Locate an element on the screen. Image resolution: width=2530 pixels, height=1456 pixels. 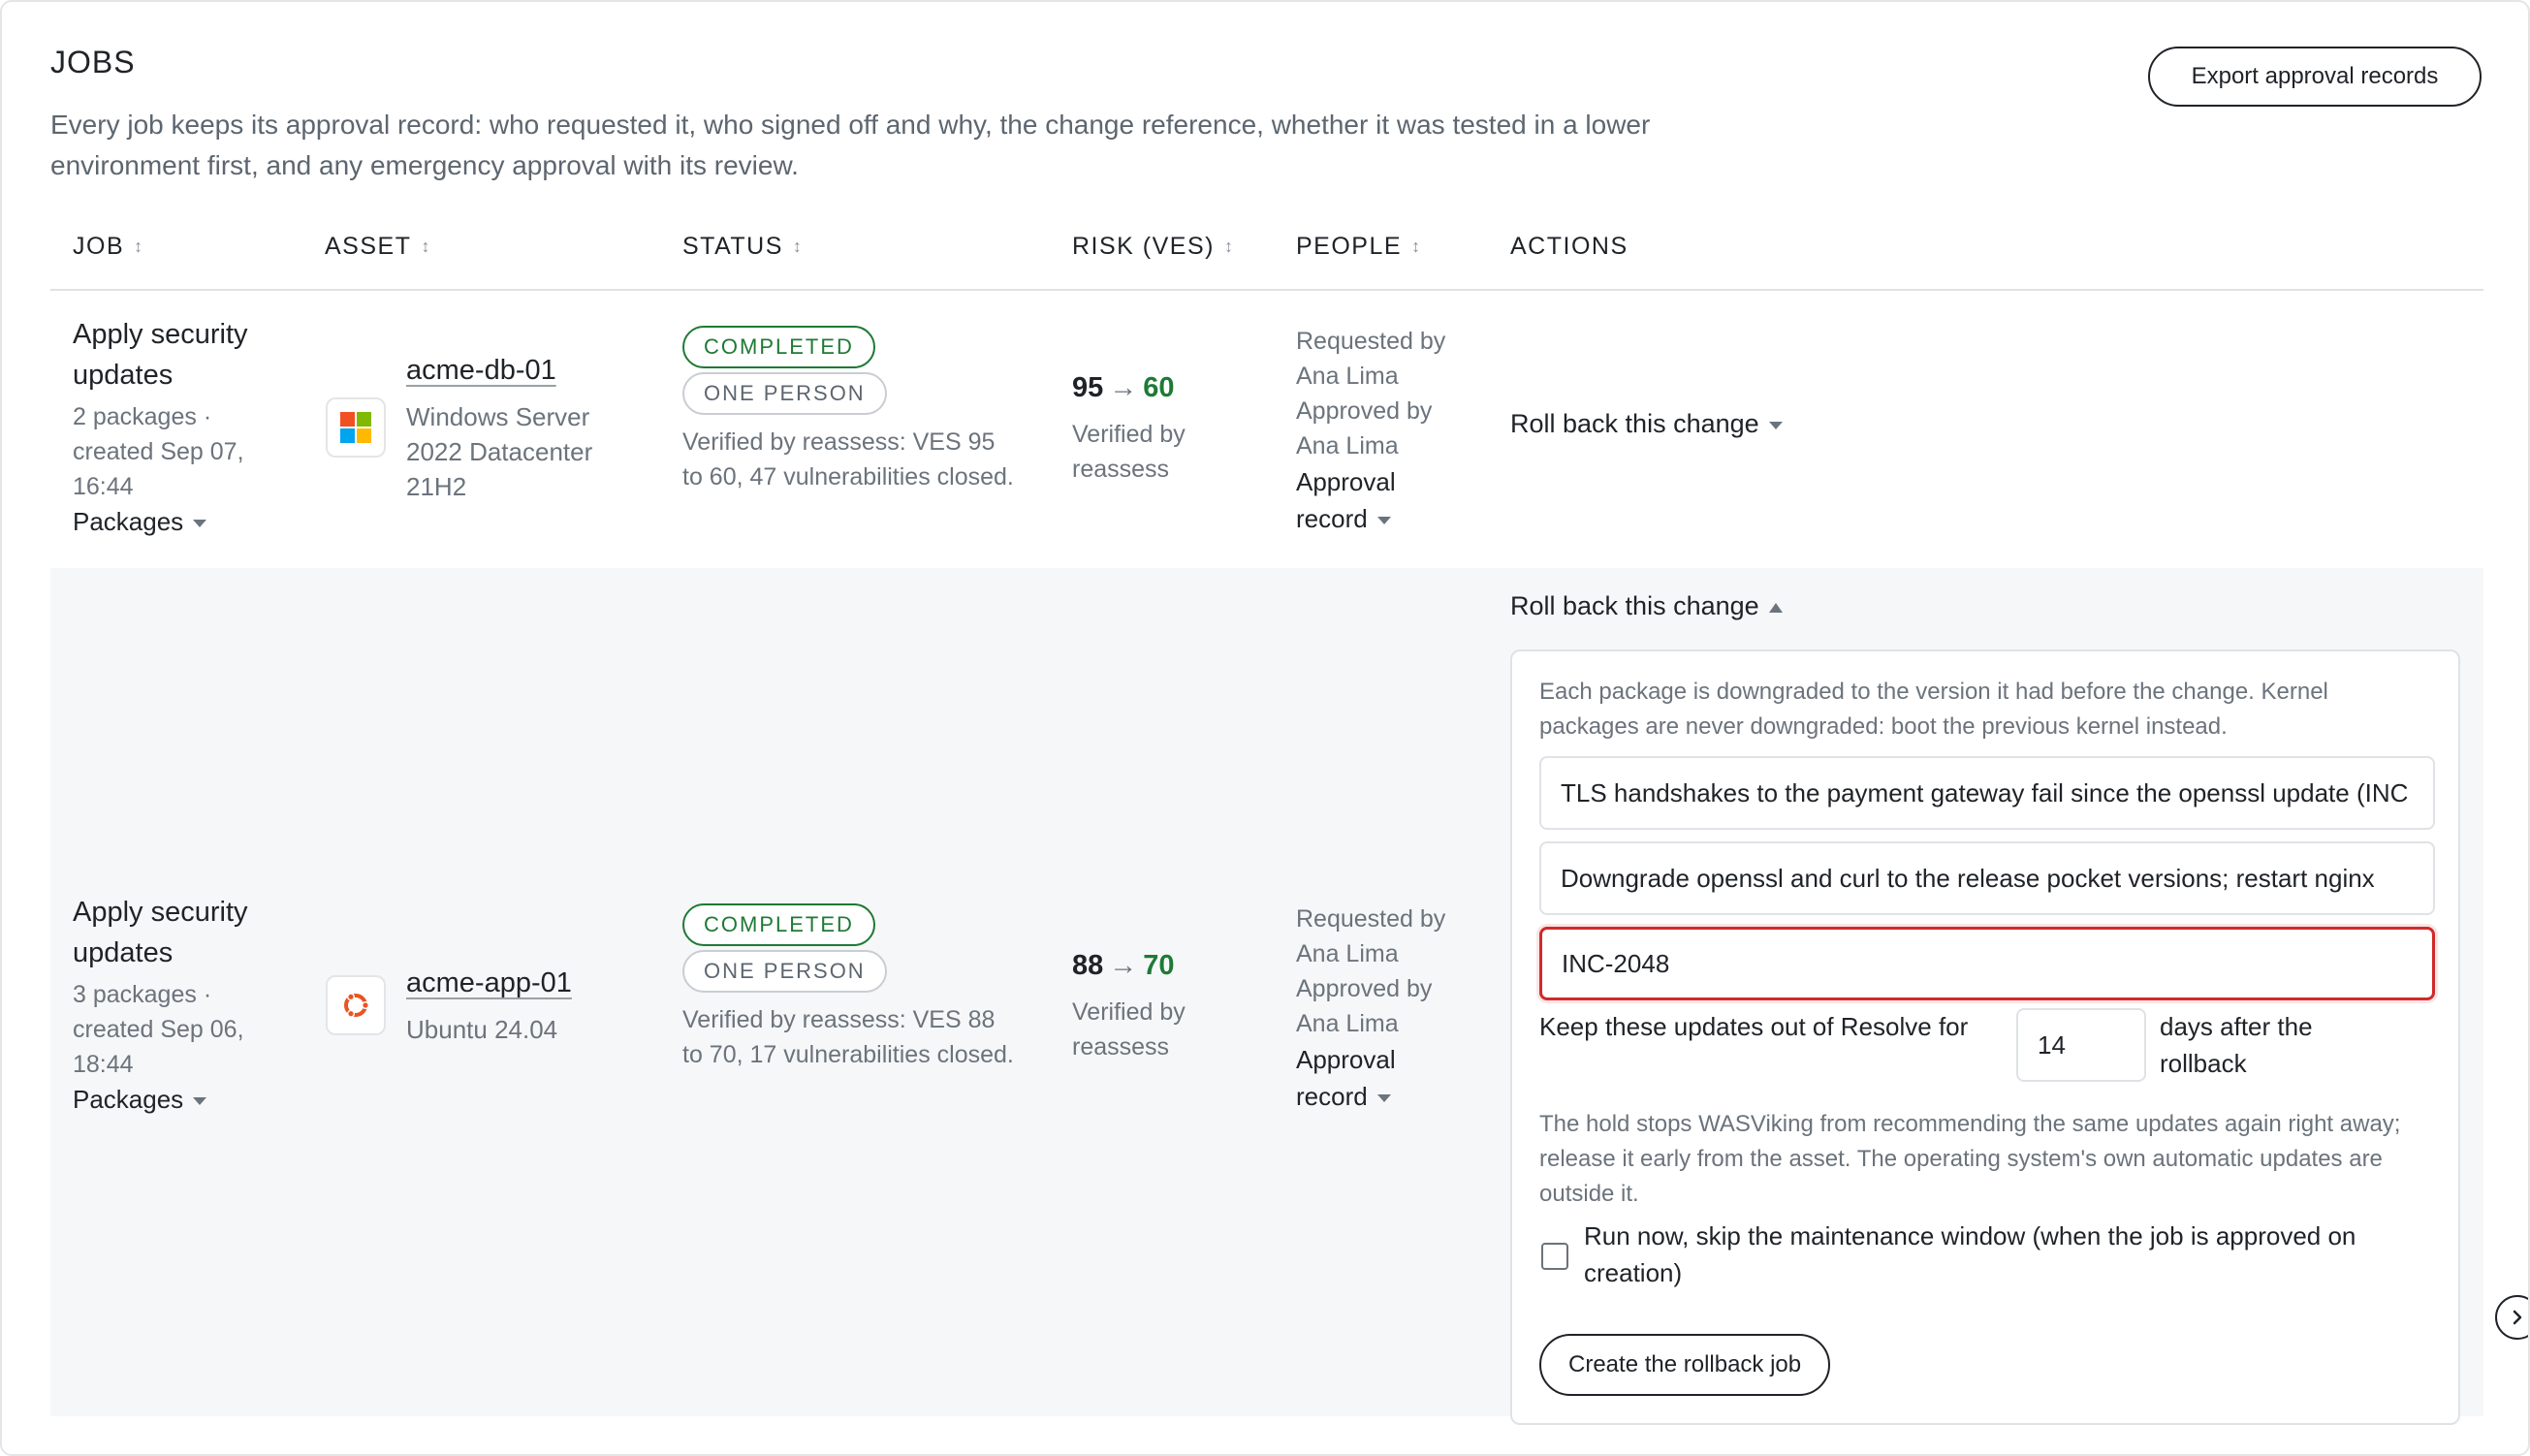
asset-os: Windows Server 2022 Datacenter 21H2 is located at coordinates (500, 452).